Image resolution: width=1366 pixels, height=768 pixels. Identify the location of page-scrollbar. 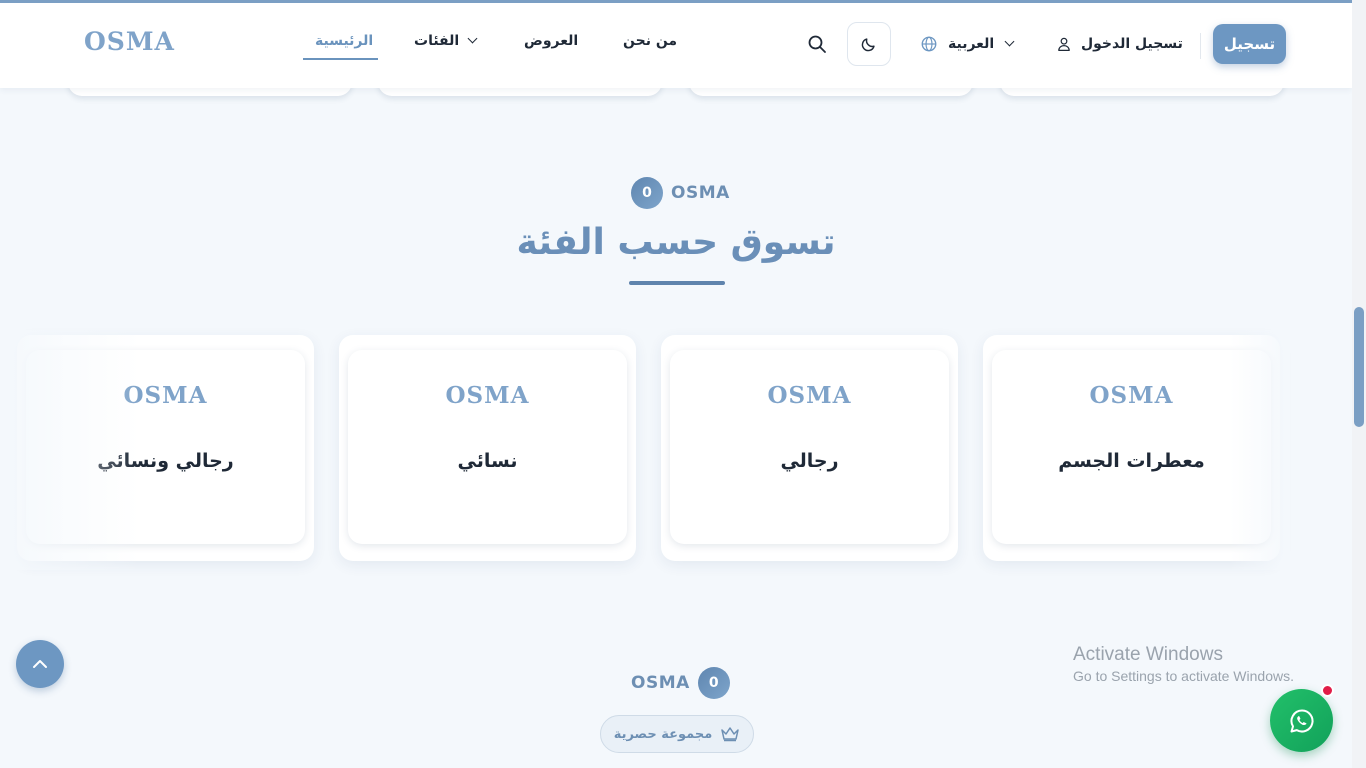
(1359, 384).